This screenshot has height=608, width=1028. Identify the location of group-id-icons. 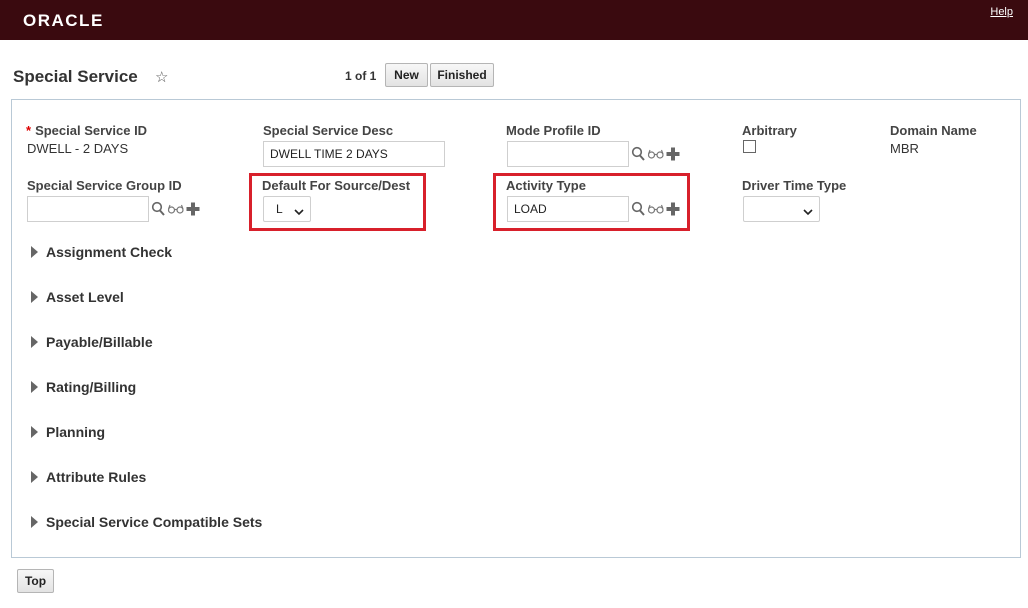
(175, 210).